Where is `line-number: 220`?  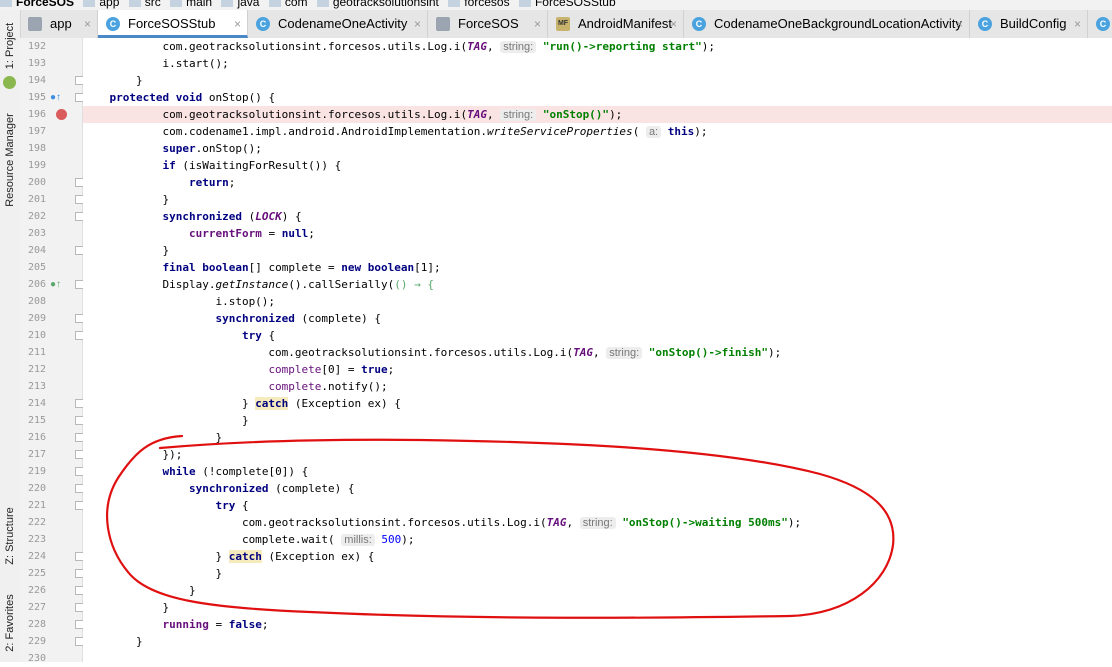 line-number: 220 is located at coordinates (36, 488).